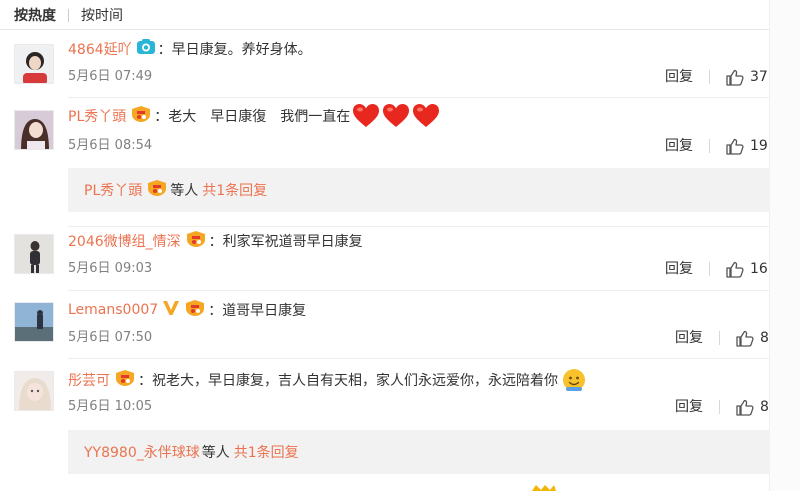 The image size is (800, 491). I want to click on comment-line: 4864延吖 ： 早日康复。养好身体。, so click(190, 49).